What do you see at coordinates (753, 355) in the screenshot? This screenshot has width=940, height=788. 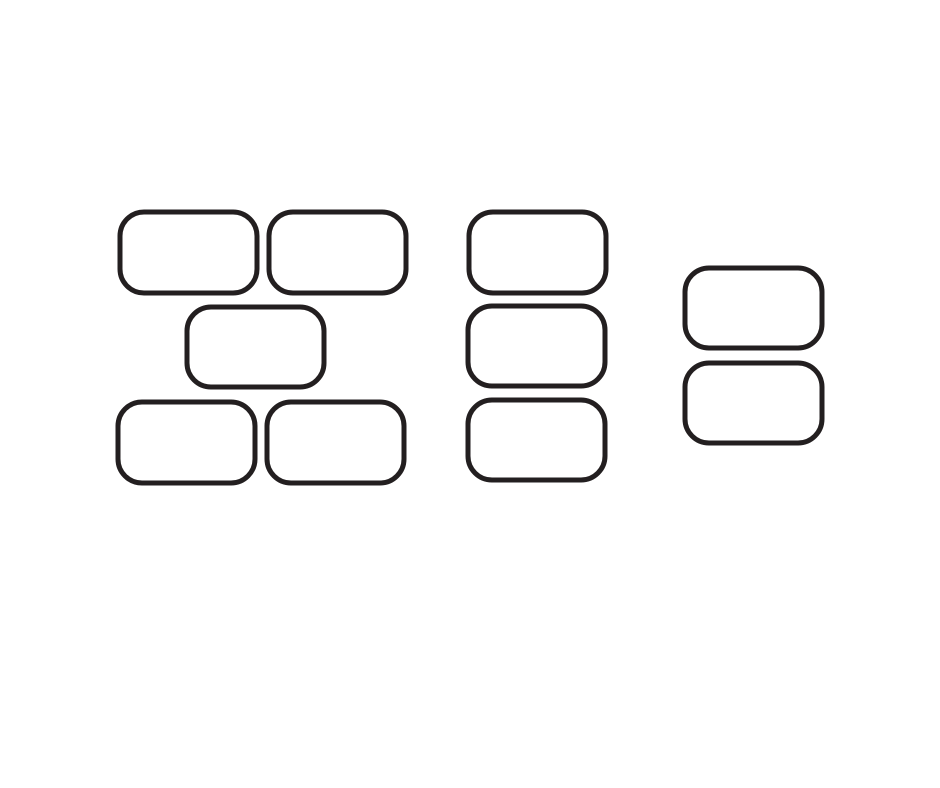 I see `group-two` at bounding box center [753, 355].